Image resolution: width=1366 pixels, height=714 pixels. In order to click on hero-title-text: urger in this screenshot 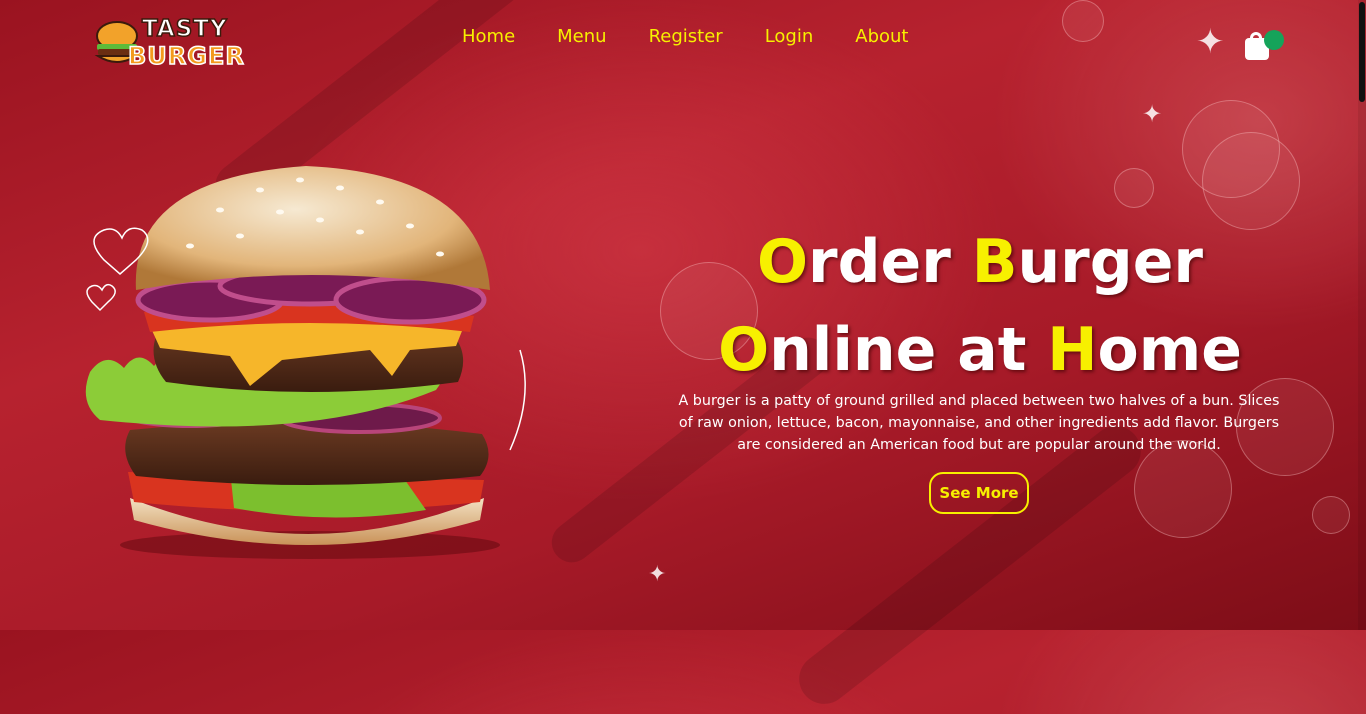, I will do `click(1110, 262)`.